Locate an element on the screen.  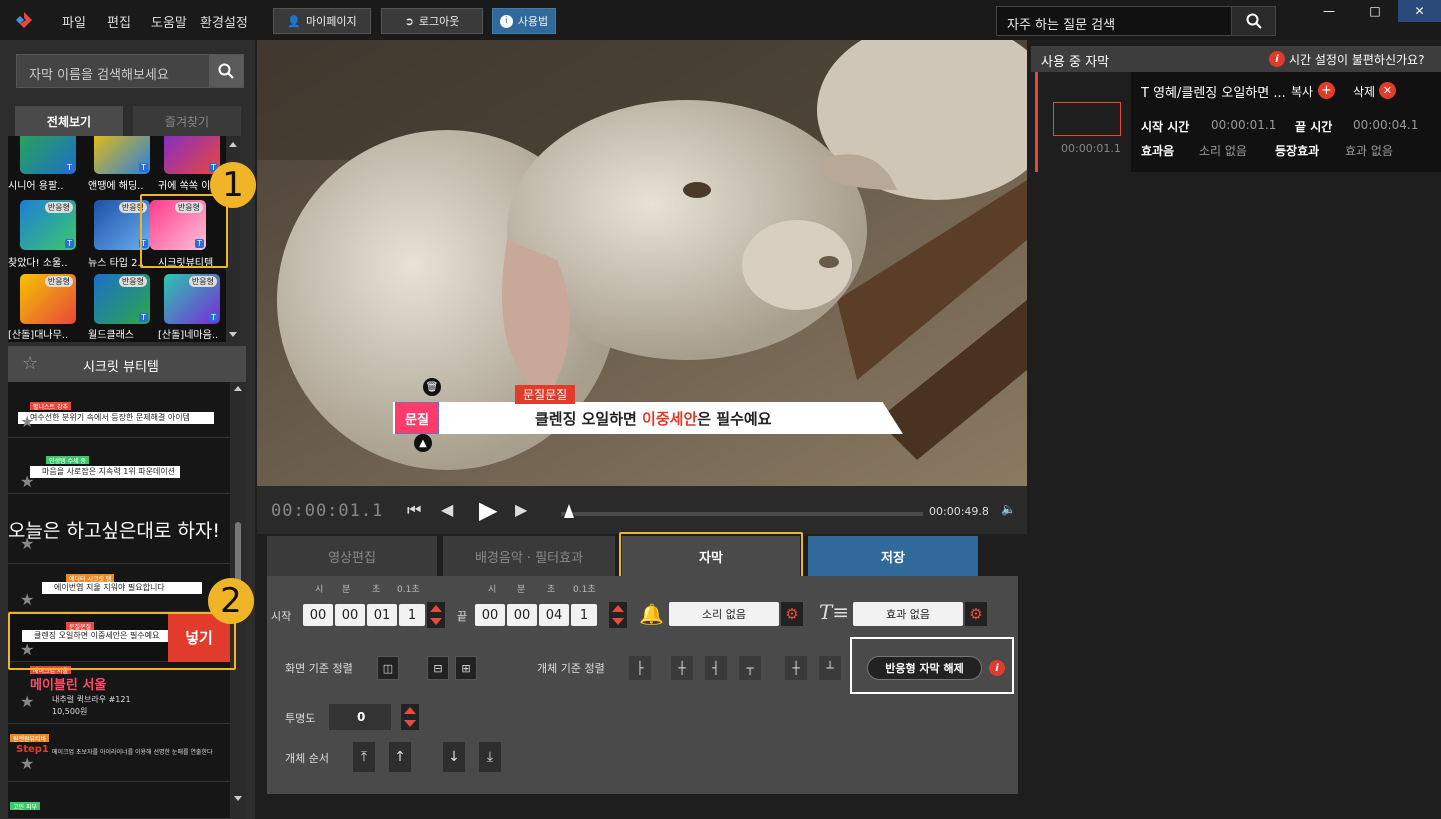
opacity-field: 0 is located at coordinates (360, 717).